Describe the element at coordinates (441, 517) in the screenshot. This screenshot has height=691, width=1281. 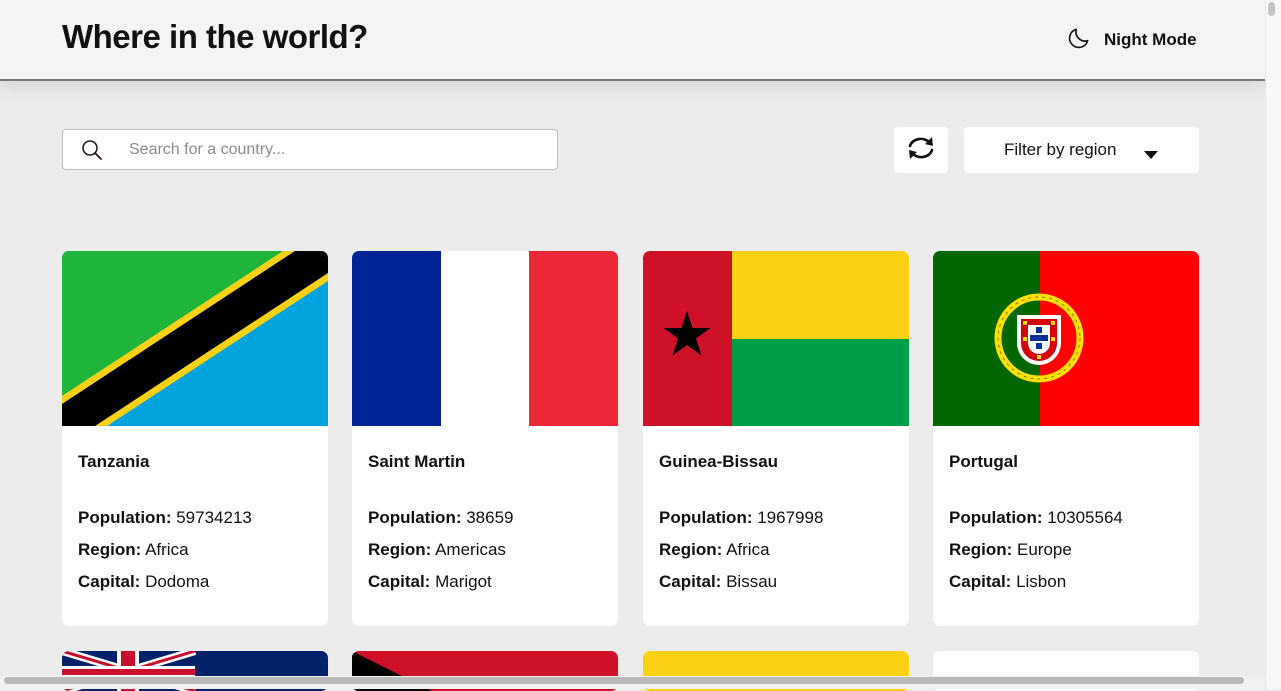
I see `population-row: Population: 38659` at that location.